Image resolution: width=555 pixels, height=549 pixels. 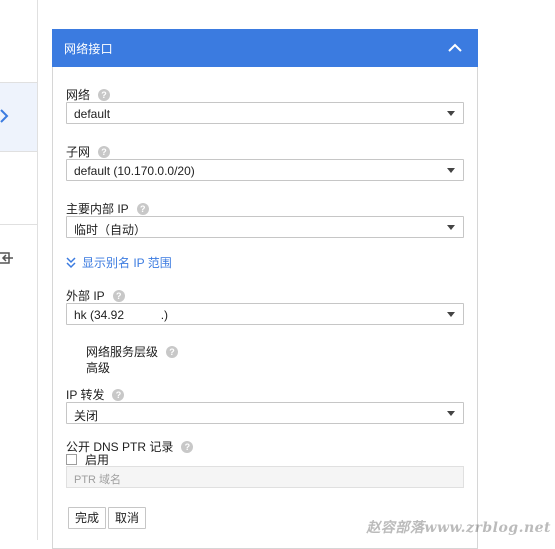 What do you see at coordinates (458, 528) in the screenshot?
I see `watermark: 赵容部落www.zrblog.net` at bounding box center [458, 528].